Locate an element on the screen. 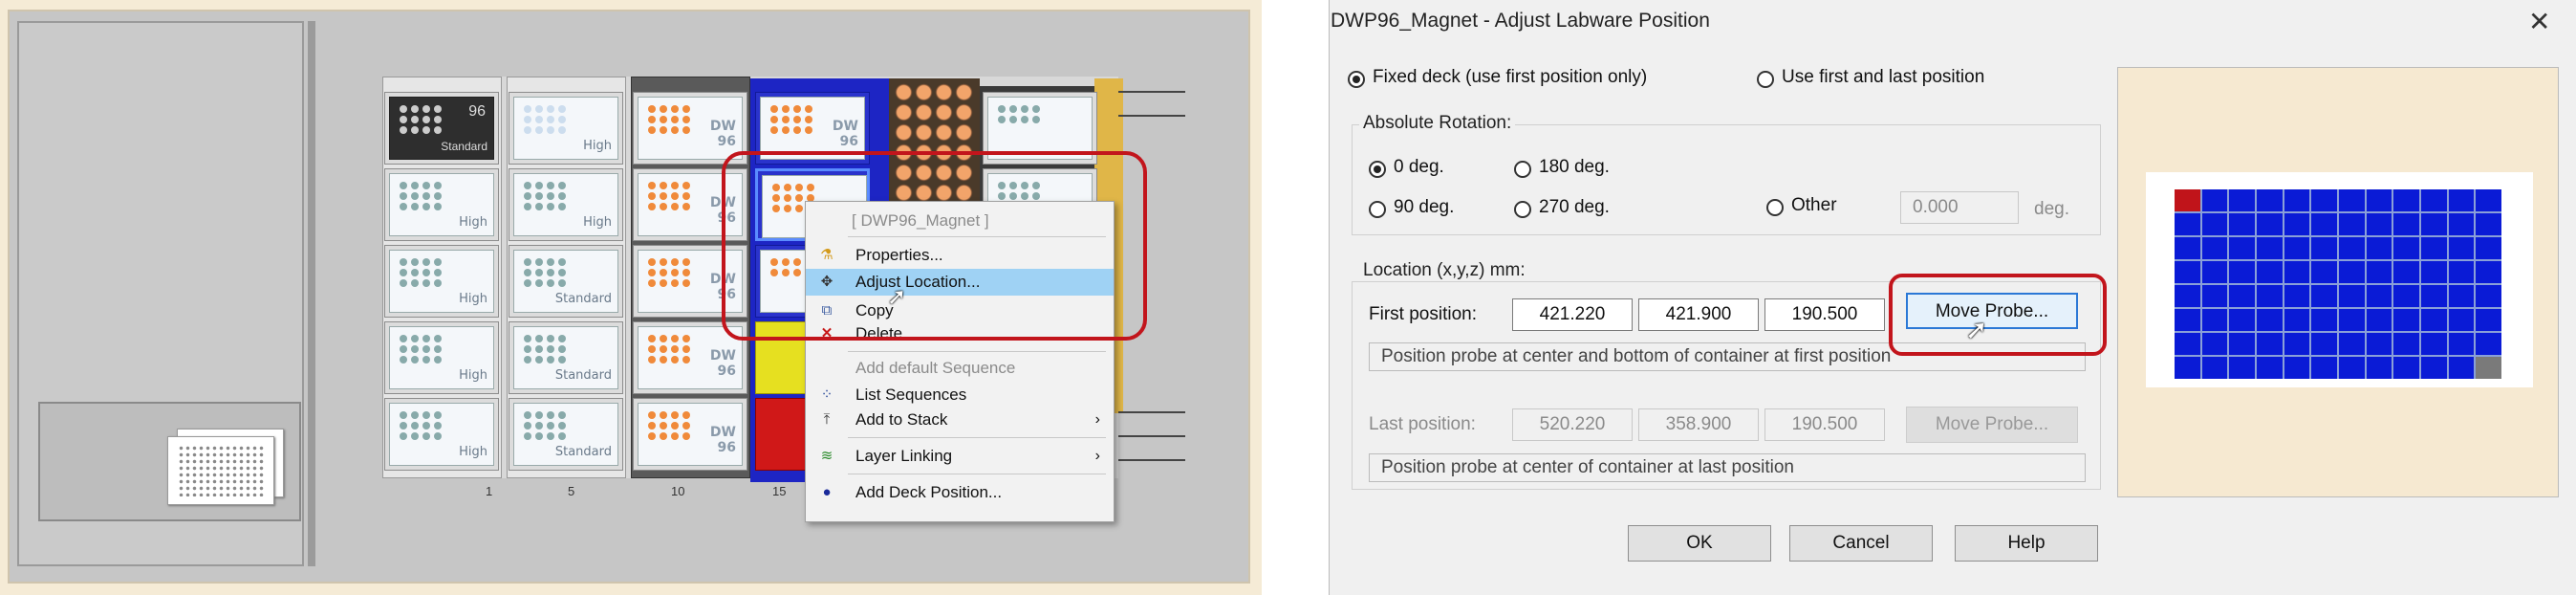  radio-180-deg is located at coordinates (1522, 170).